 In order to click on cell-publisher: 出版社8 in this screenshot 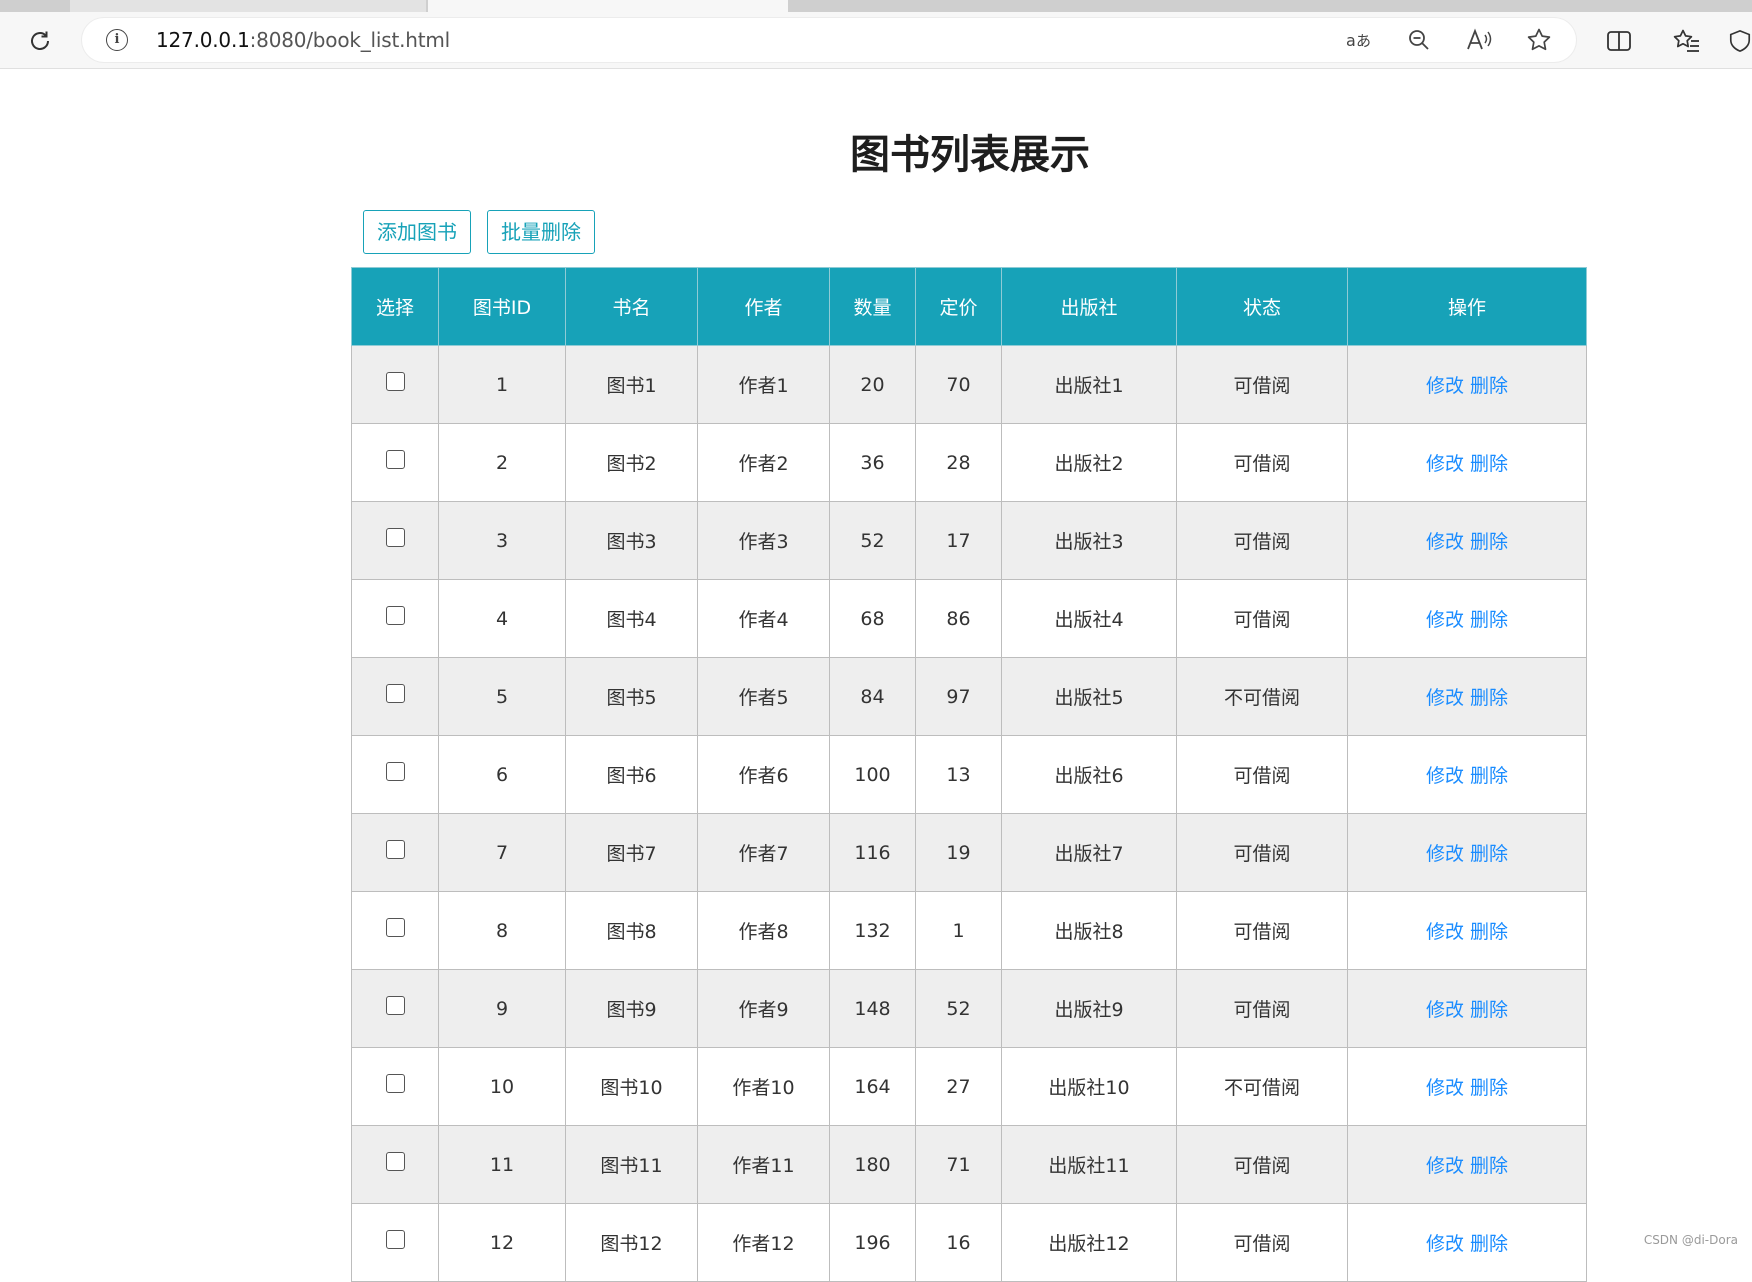, I will do `click(1089, 930)`.